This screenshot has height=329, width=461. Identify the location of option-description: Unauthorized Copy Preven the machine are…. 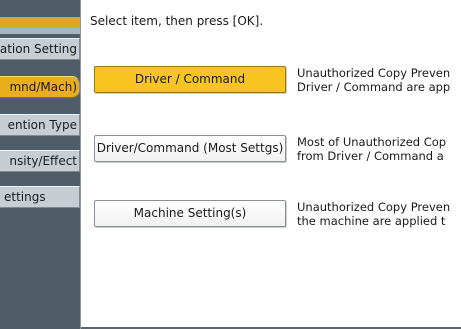
(379, 214).